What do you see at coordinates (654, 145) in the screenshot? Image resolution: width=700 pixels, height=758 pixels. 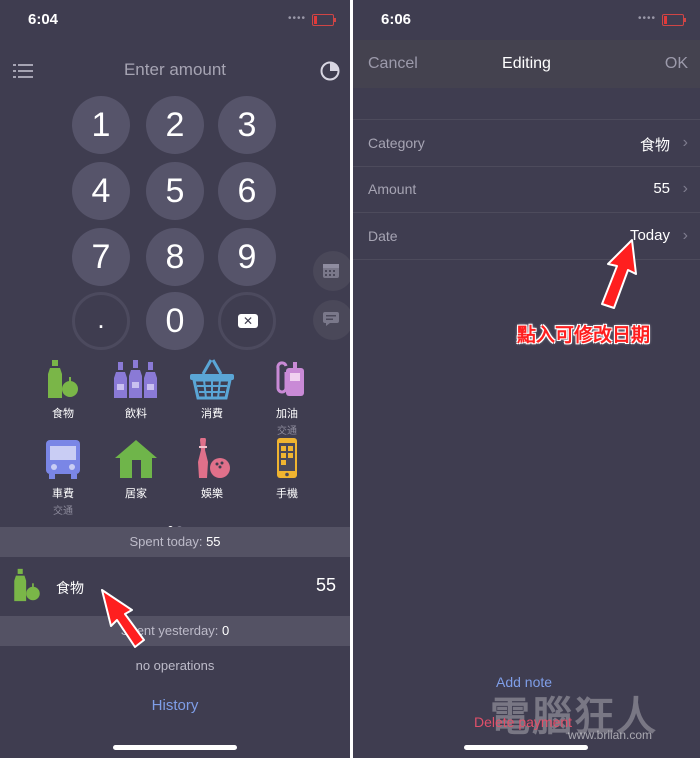 I see `row-value: 食物` at bounding box center [654, 145].